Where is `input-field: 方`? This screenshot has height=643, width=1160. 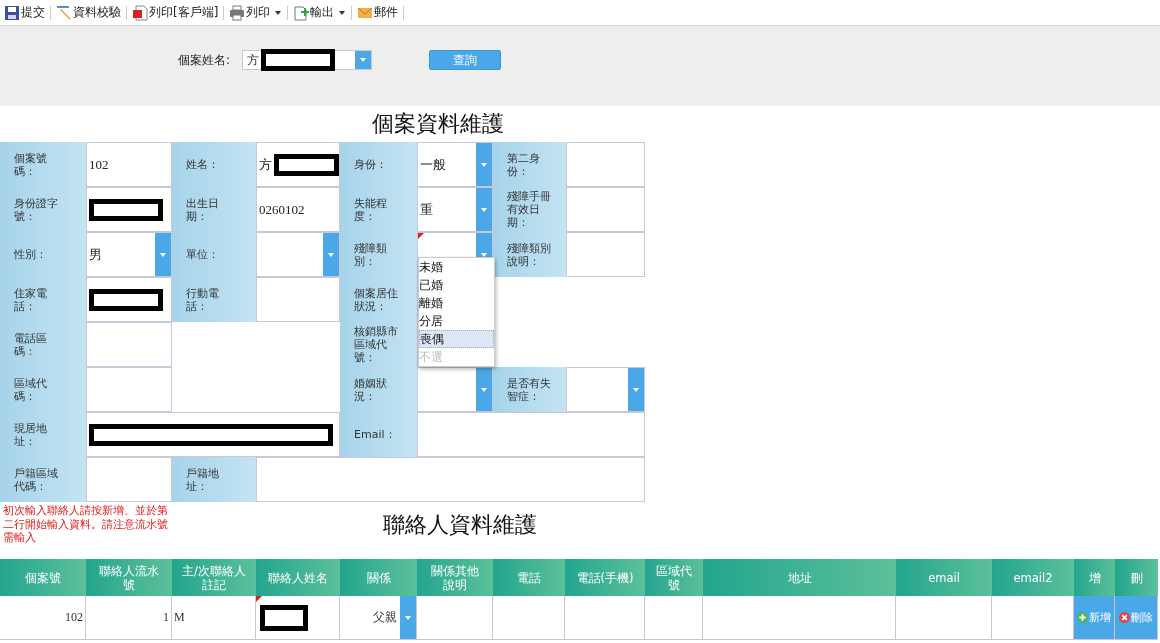
input-field: 方 is located at coordinates (298, 164).